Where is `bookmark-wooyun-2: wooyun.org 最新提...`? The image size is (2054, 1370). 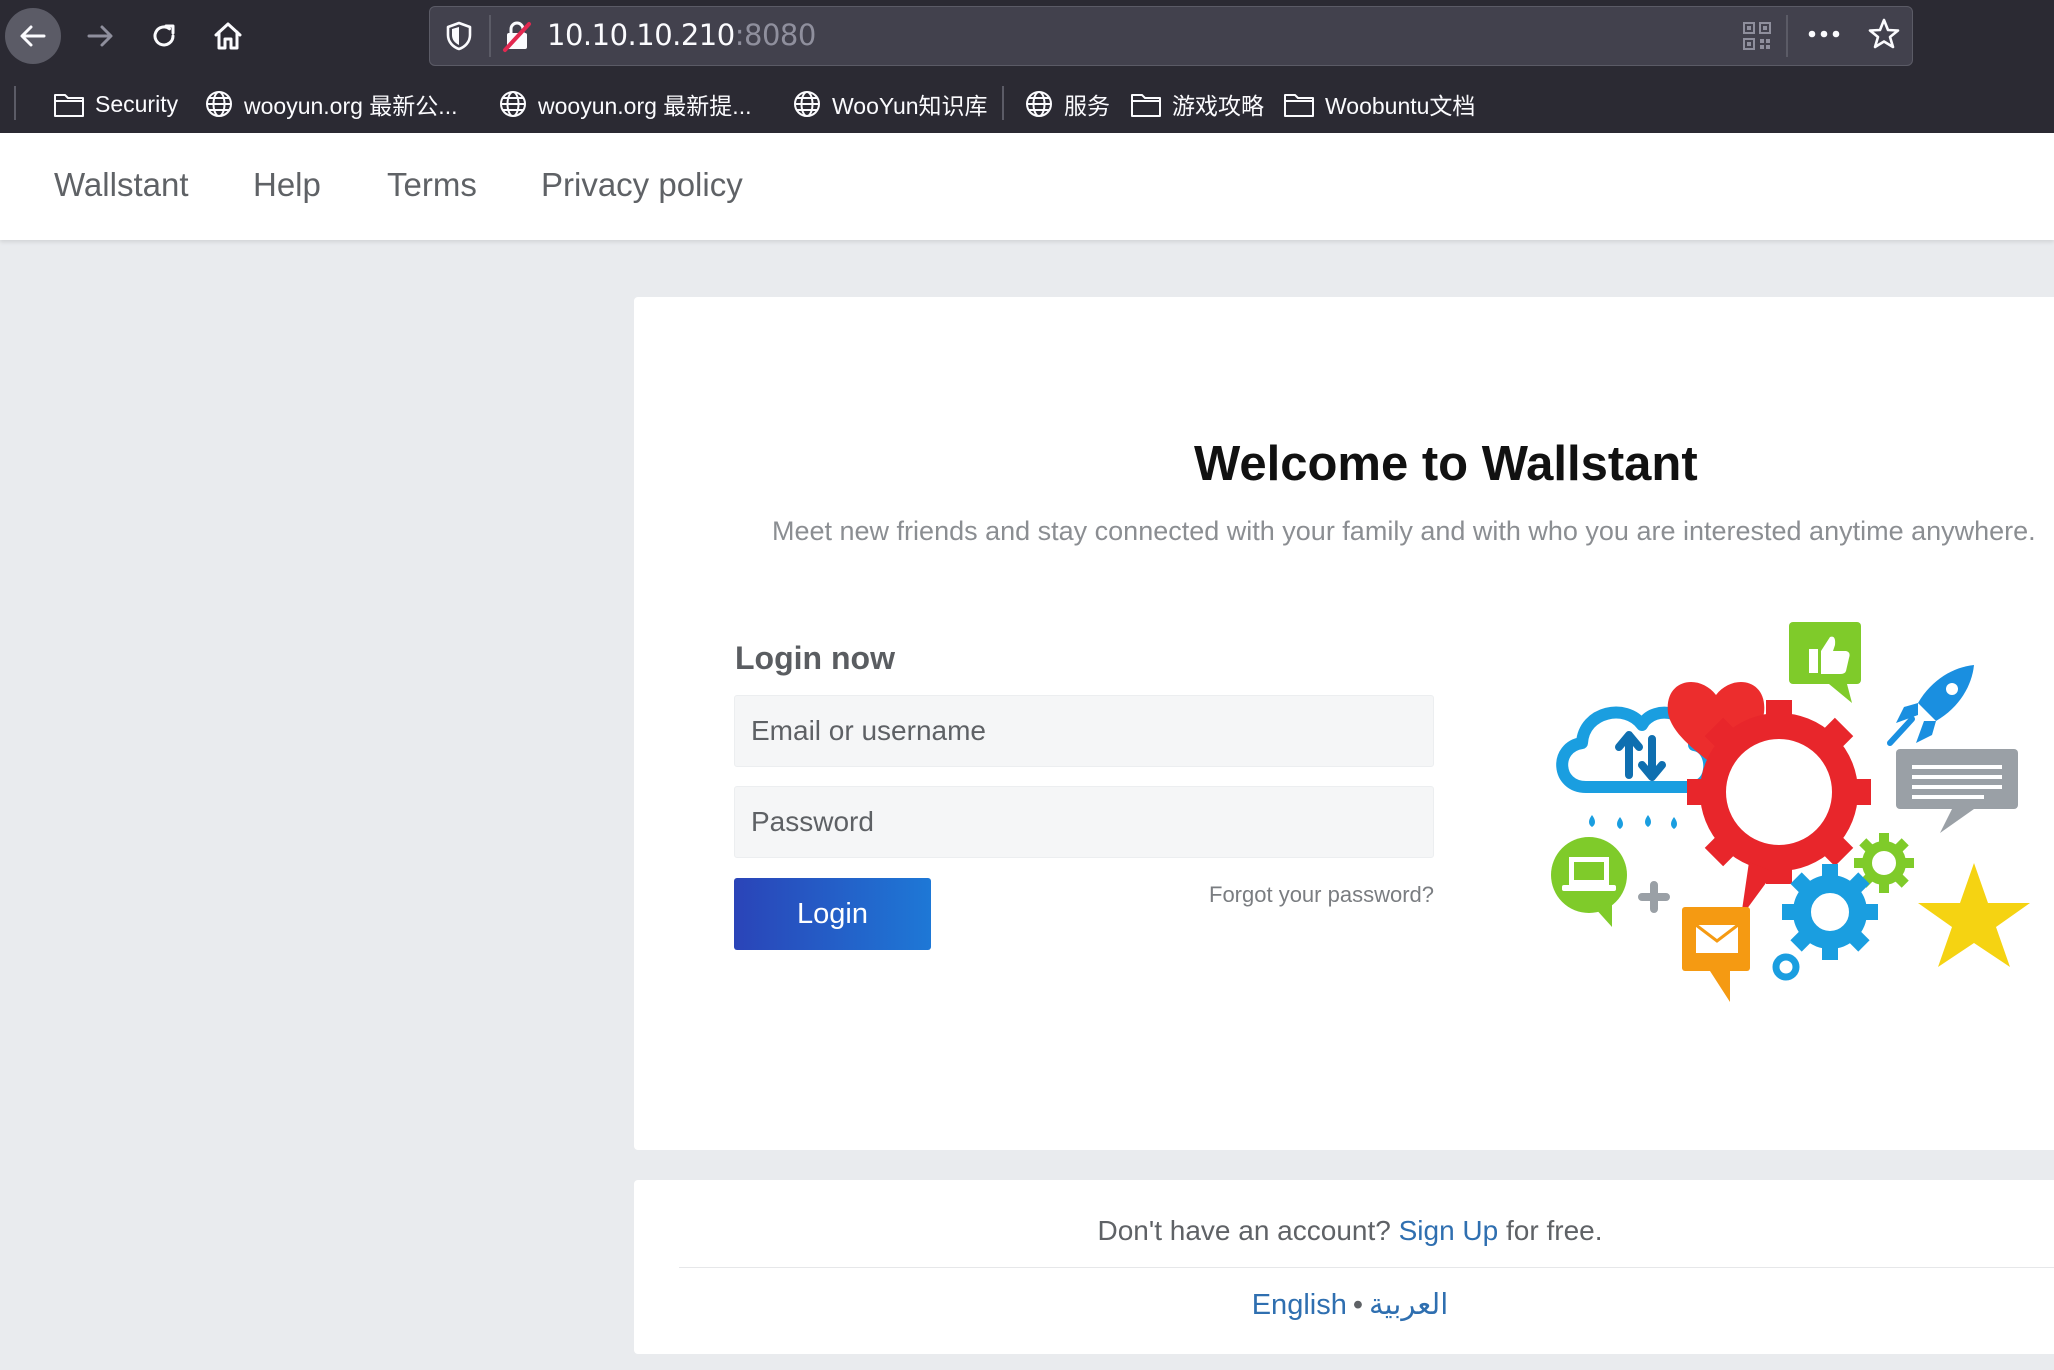
bookmark-wooyun-2: wooyun.org 最新提... is located at coordinates (624, 104).